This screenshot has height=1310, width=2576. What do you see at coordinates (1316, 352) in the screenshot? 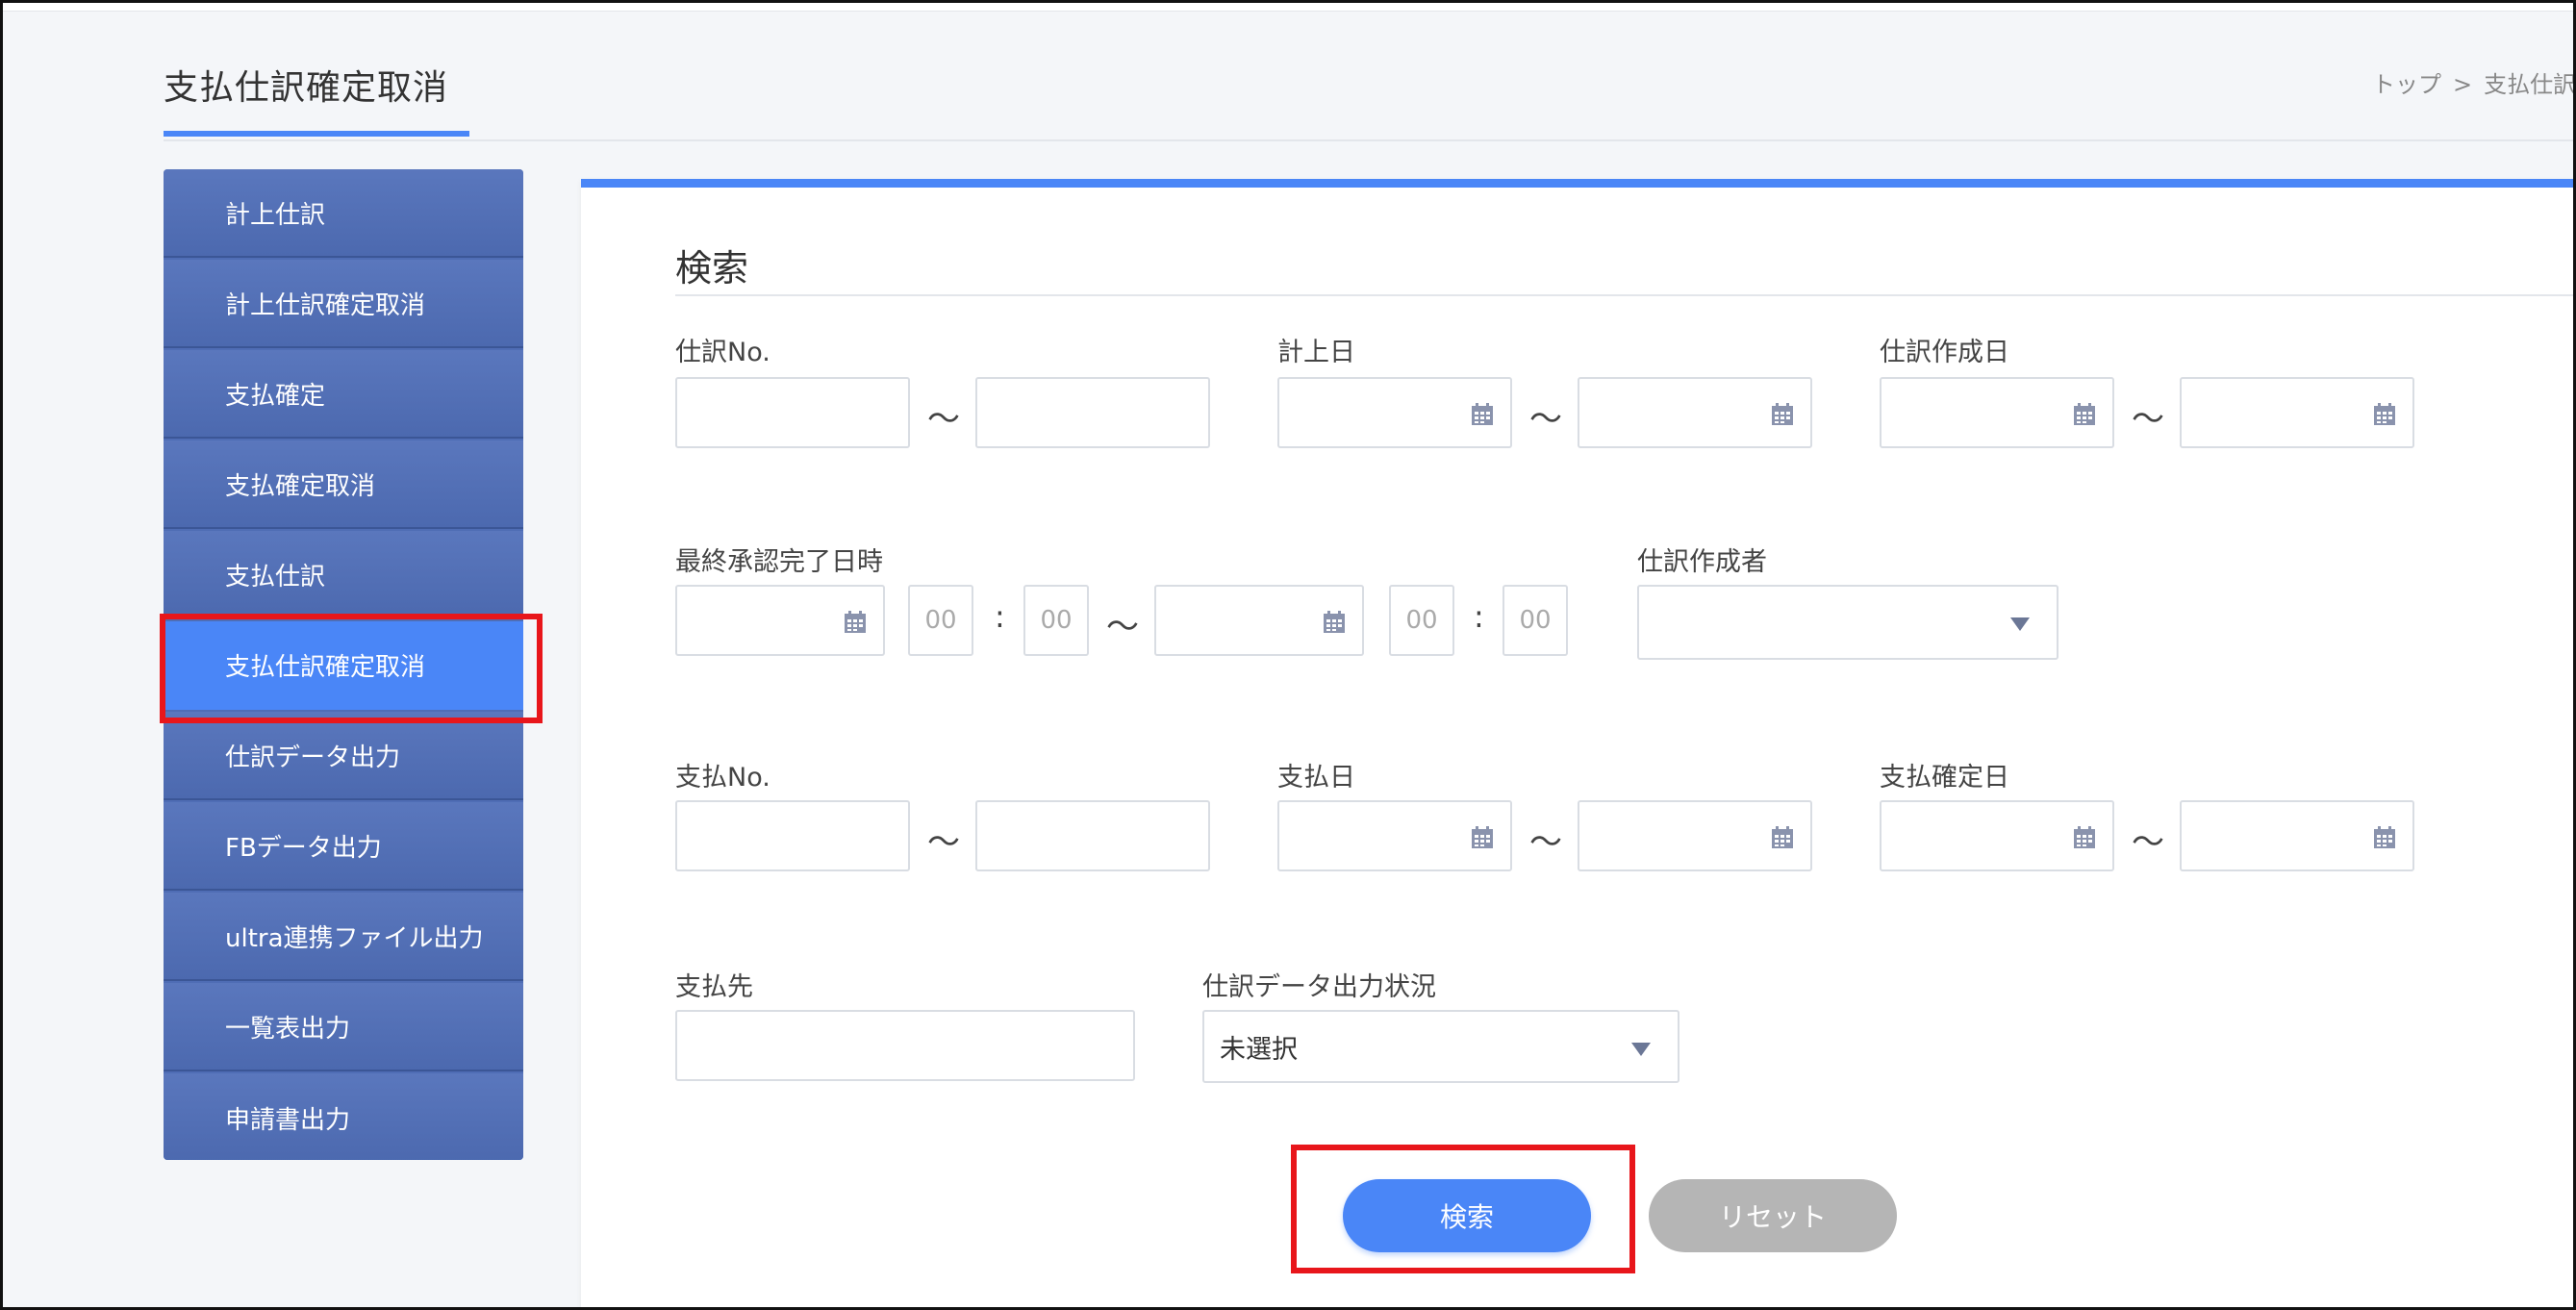
I see `posting-date-label: 計上日` at bounding box center [1316, 352].